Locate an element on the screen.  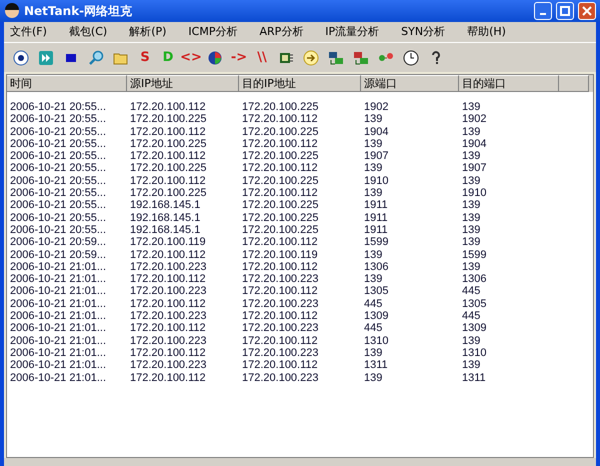
column-header: 源IP地址 is located at coordinates (183, 83).